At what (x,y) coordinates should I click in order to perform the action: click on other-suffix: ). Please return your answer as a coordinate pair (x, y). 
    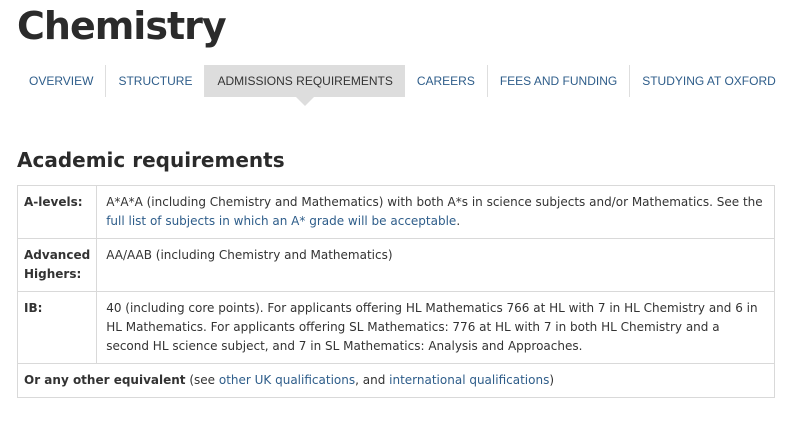
    Looking at the image, I should click on (552, 380).